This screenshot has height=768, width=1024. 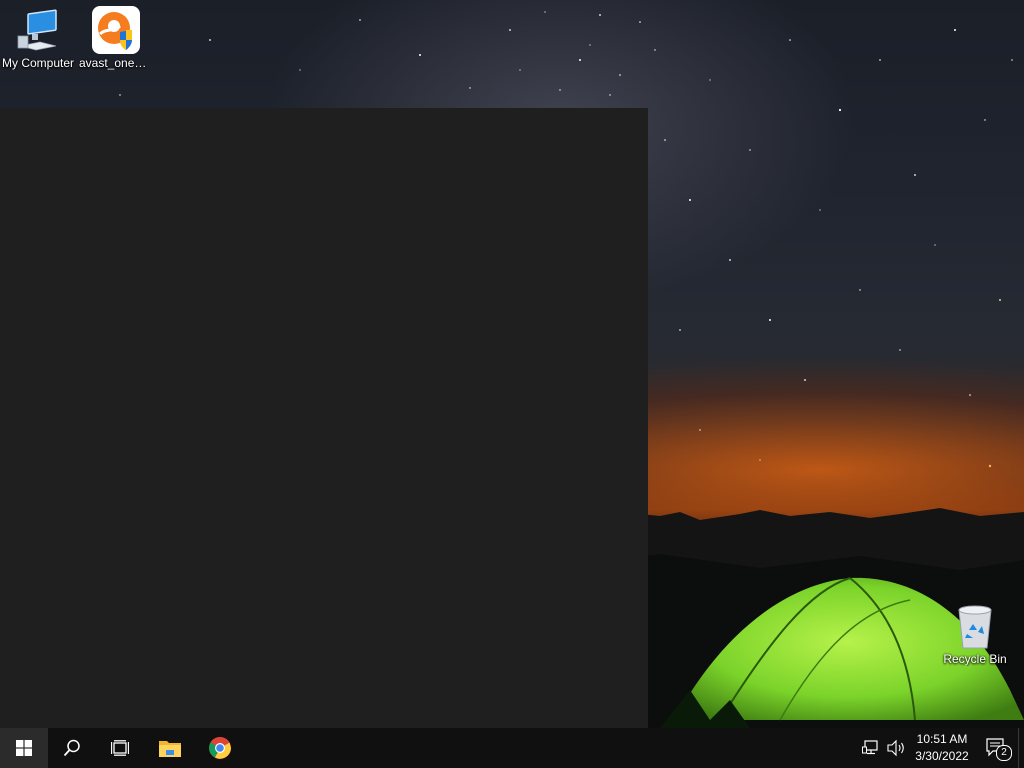 I want to click on desktop-icon-label: Recycle Bin, so click(x=975, y=659).